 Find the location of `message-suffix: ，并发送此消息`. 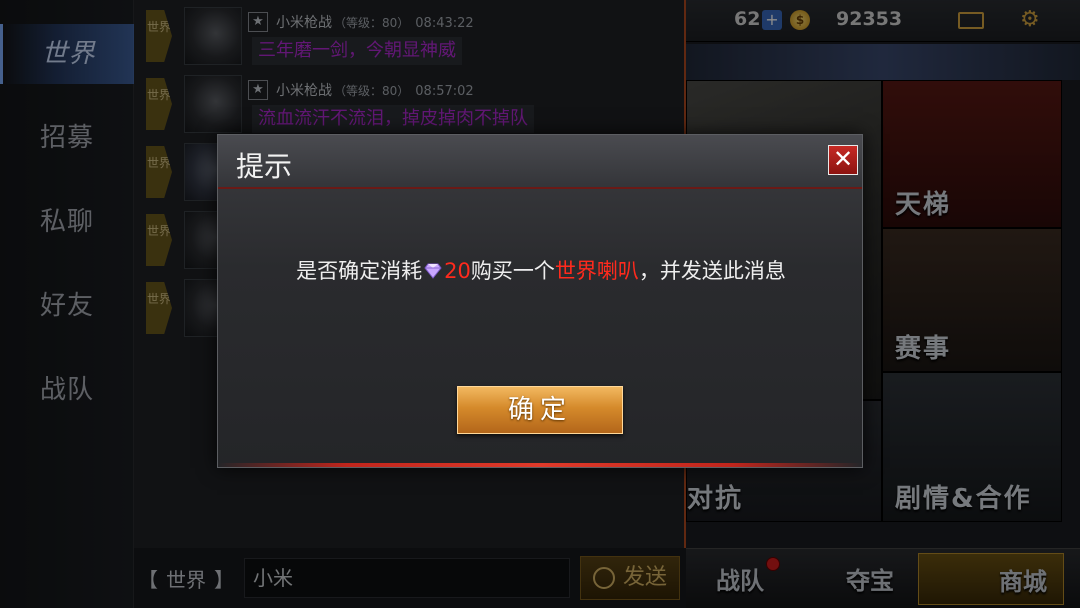

message-suffix: ，并发送此消息 is located at coordinates (712, 271).